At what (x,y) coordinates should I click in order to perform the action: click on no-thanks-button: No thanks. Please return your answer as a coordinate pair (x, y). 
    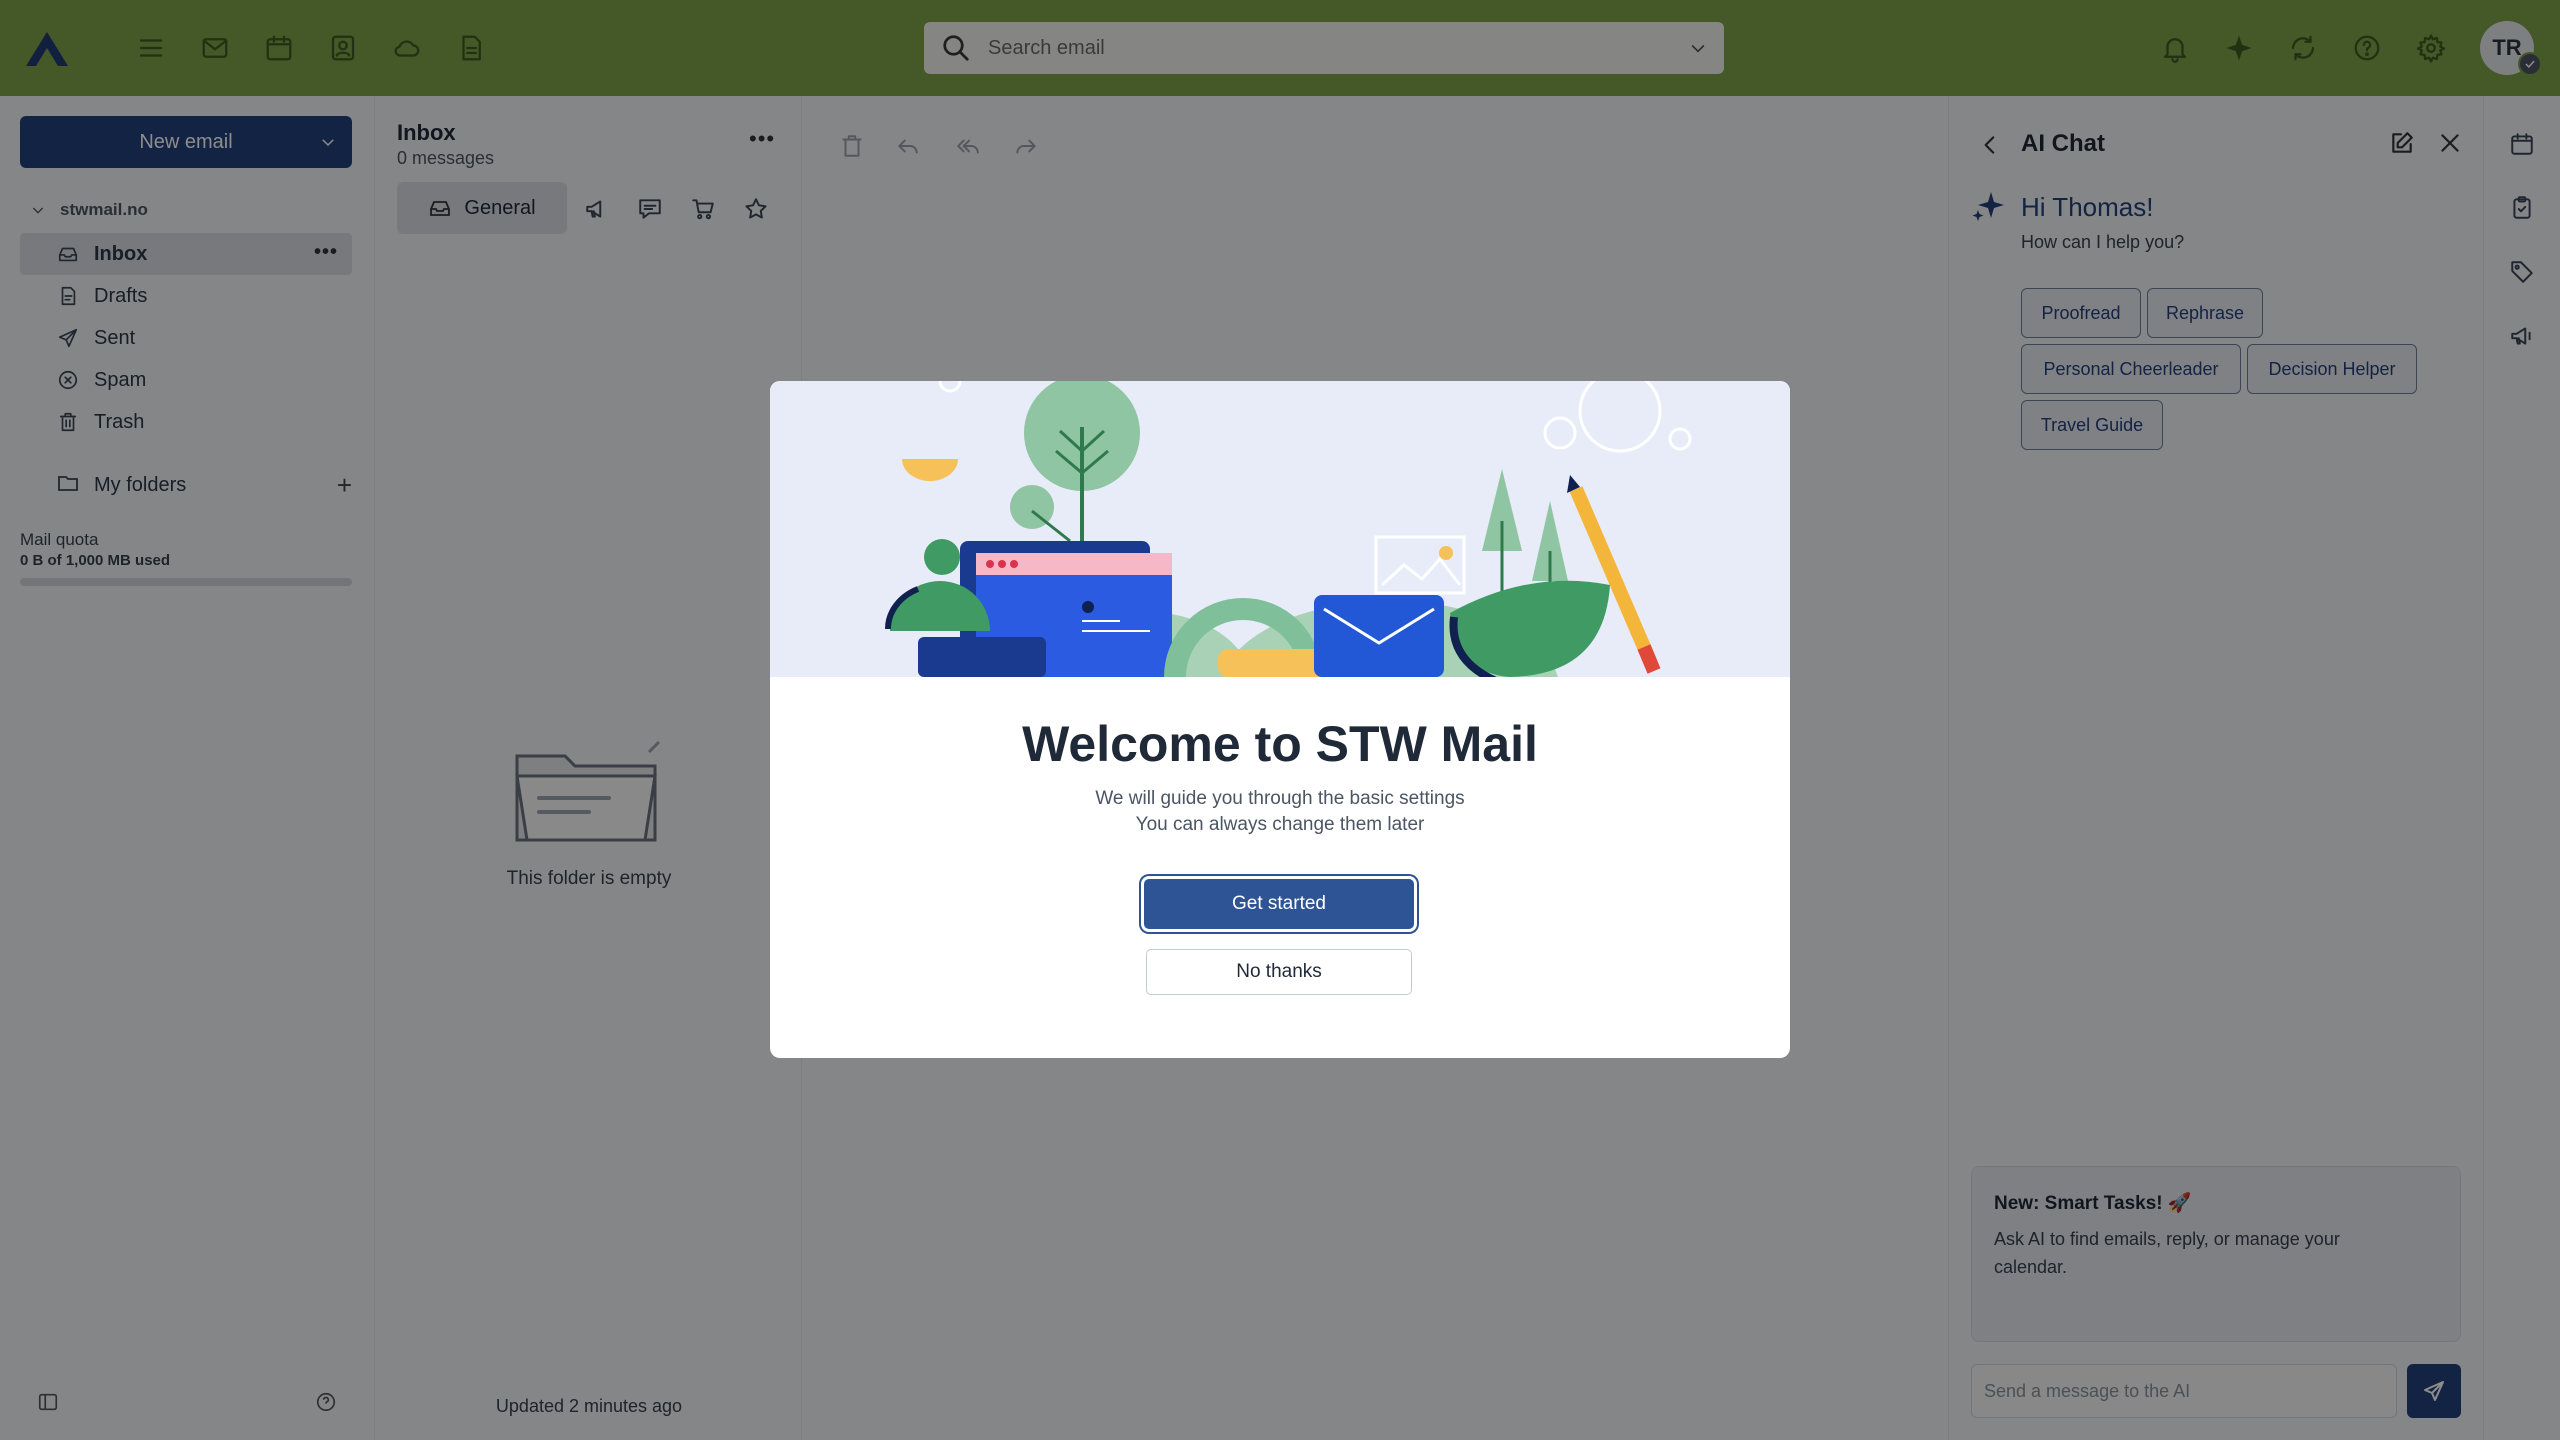
    Looking at the image, I should click on (1279, 972).